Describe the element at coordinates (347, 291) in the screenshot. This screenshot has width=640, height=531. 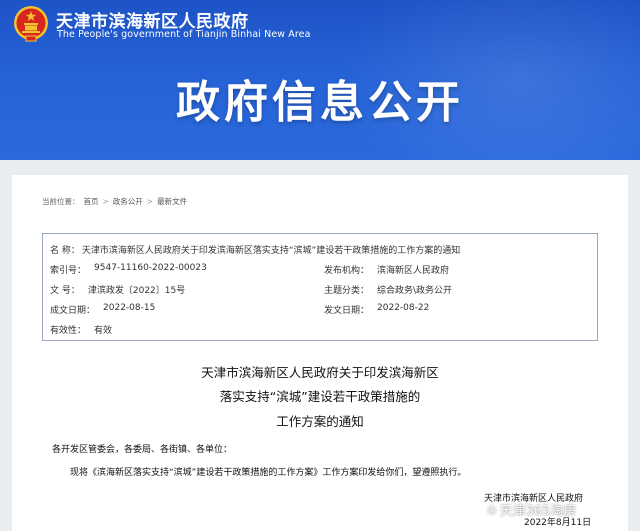
I see `meta-category-label: 主题分类：` at that location.